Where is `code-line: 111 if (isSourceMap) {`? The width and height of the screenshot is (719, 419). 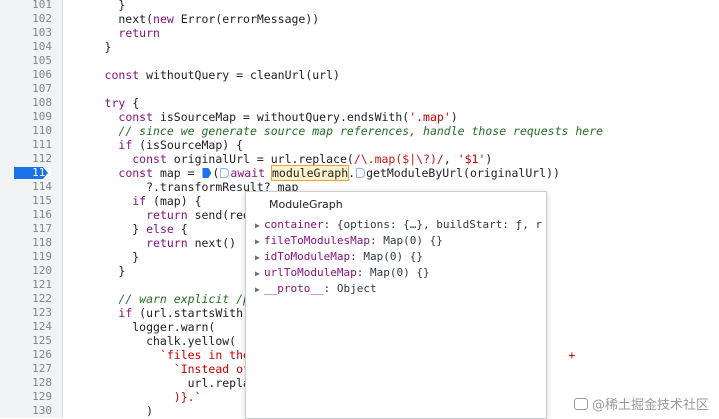
code-line: 111 if (isSourceMap) { is located at coordinates (359, 145).